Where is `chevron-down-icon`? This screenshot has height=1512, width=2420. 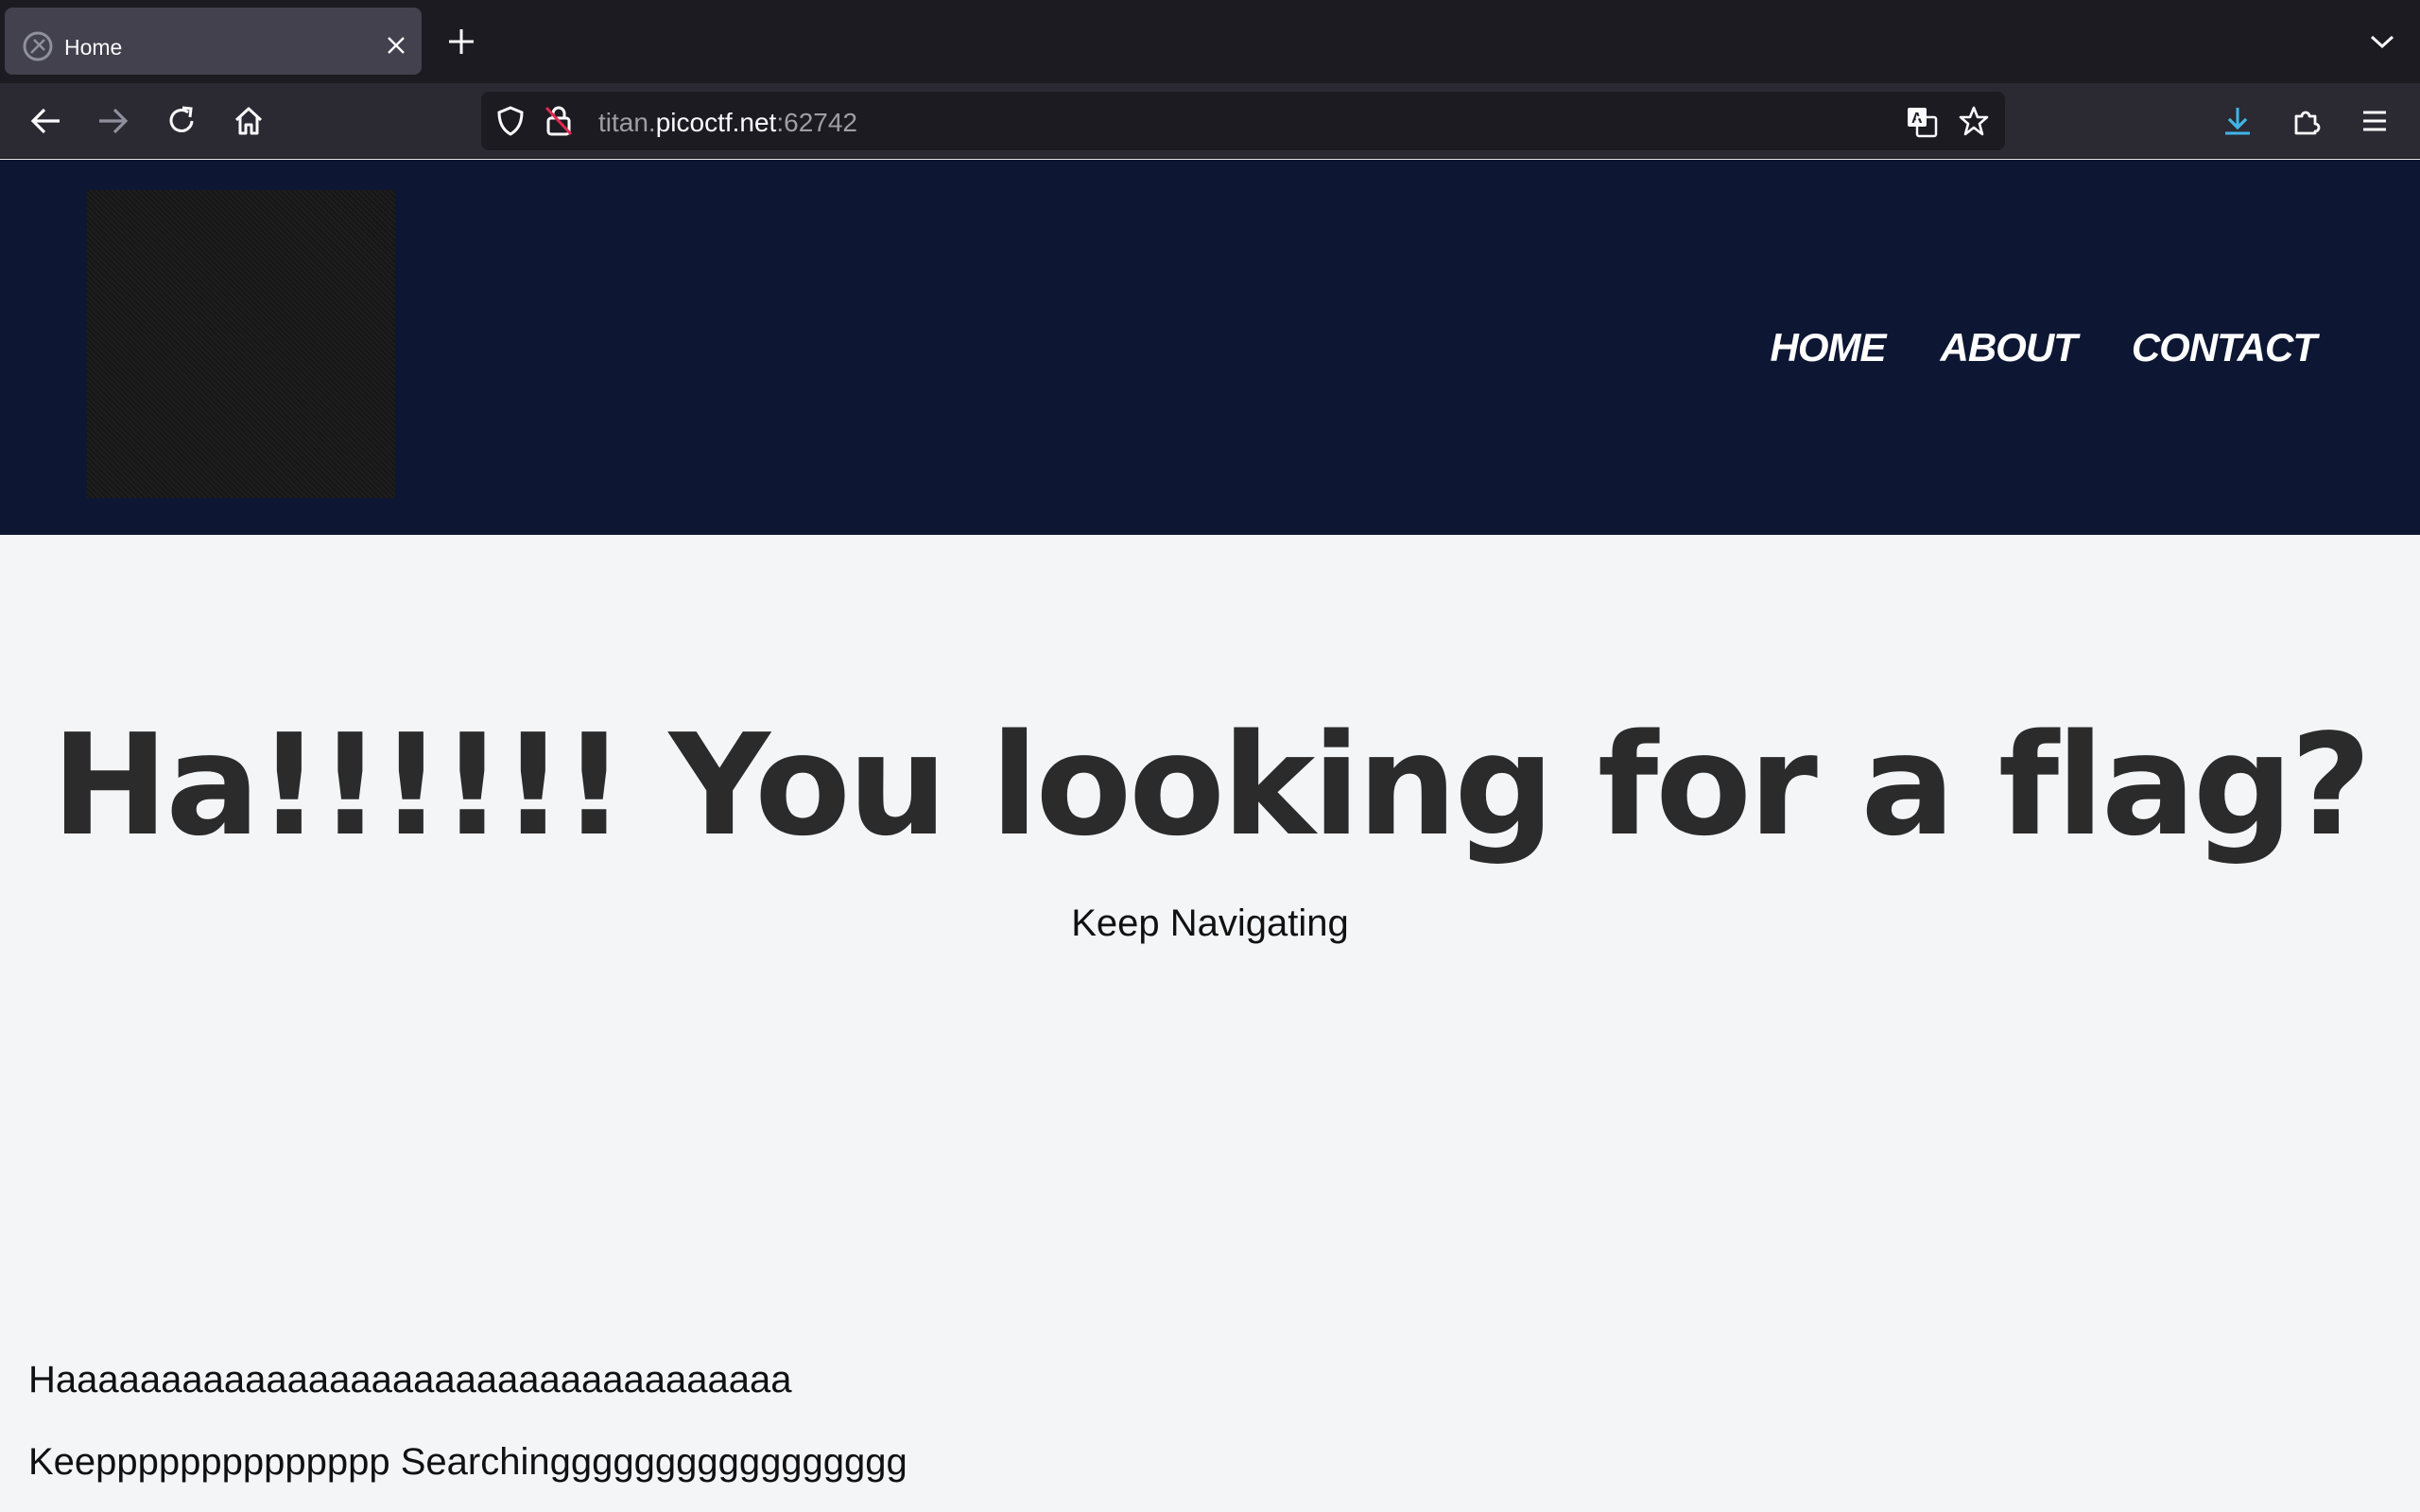
chevron-down-icon is located at coordinates (2382, 41).